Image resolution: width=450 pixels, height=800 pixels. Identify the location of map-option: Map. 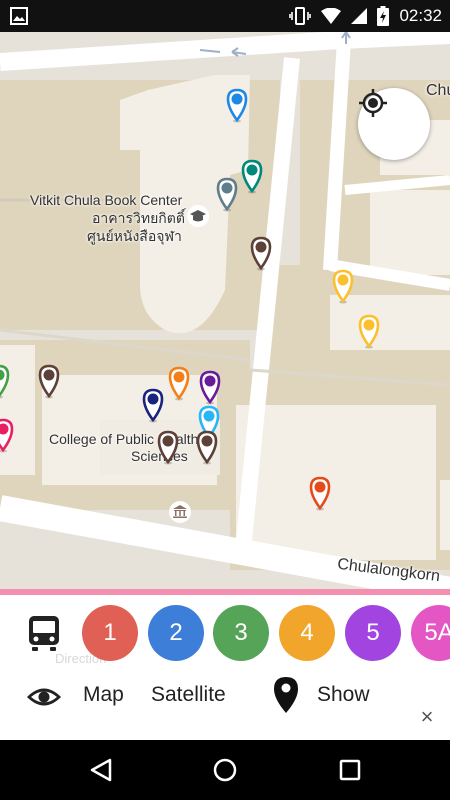
(103, 695).